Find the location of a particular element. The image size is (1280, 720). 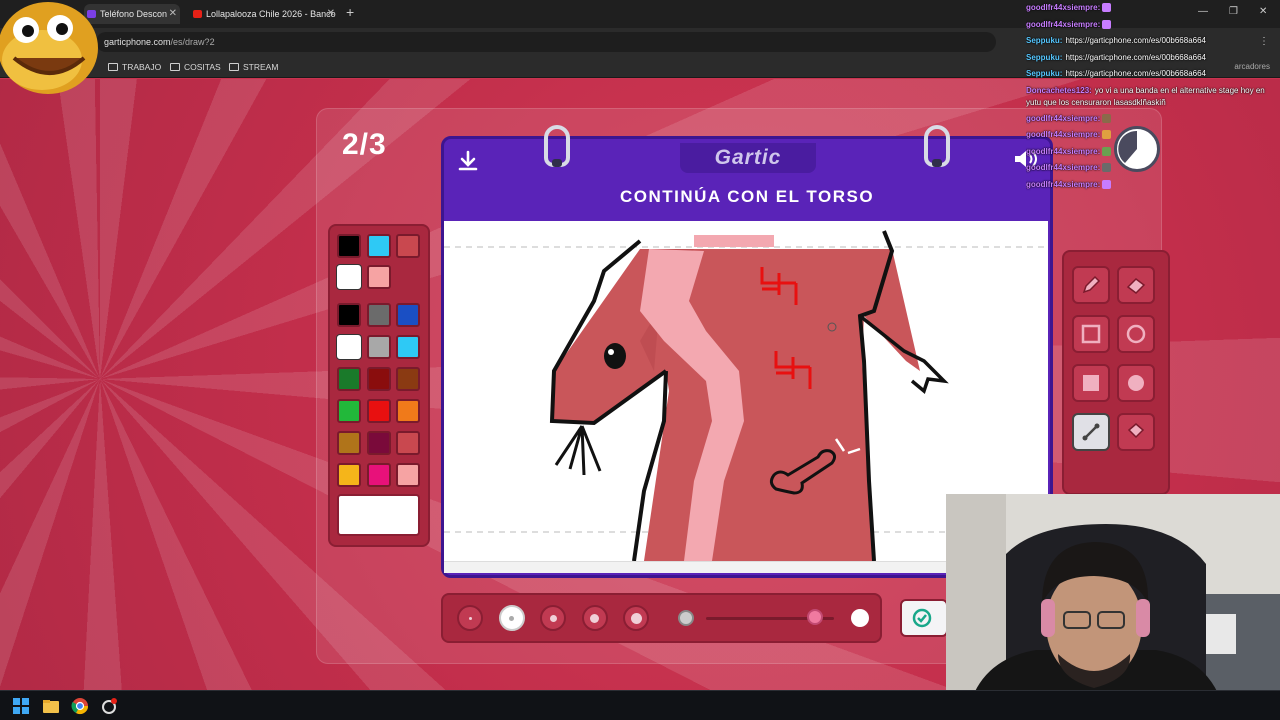

opacity-slider-handle is located at coordinates (814, 617).